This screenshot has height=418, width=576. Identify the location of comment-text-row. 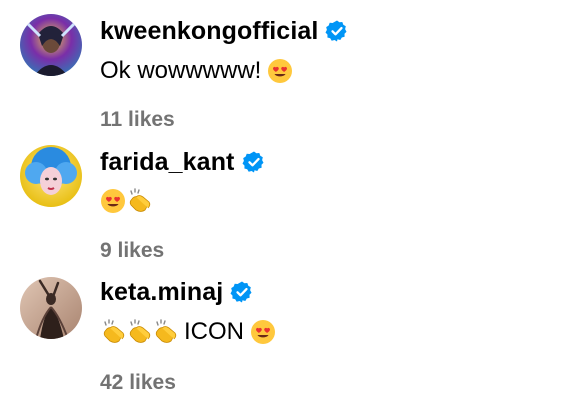
(126, 201).